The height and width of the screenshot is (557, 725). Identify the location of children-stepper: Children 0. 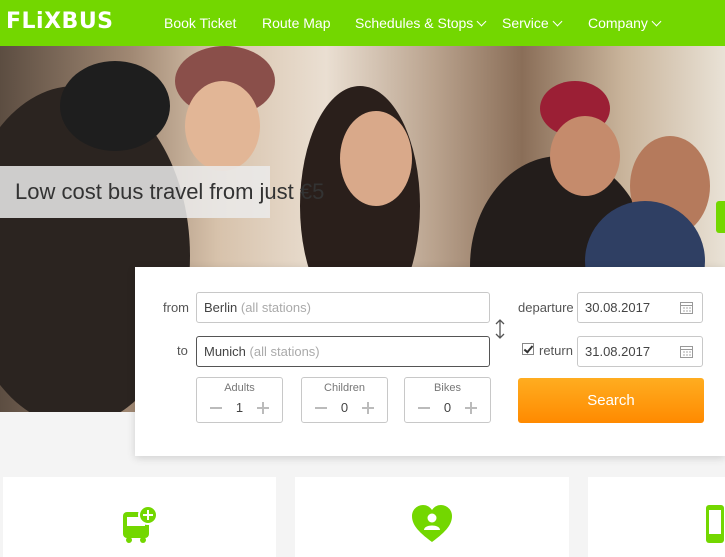
(344, 400).